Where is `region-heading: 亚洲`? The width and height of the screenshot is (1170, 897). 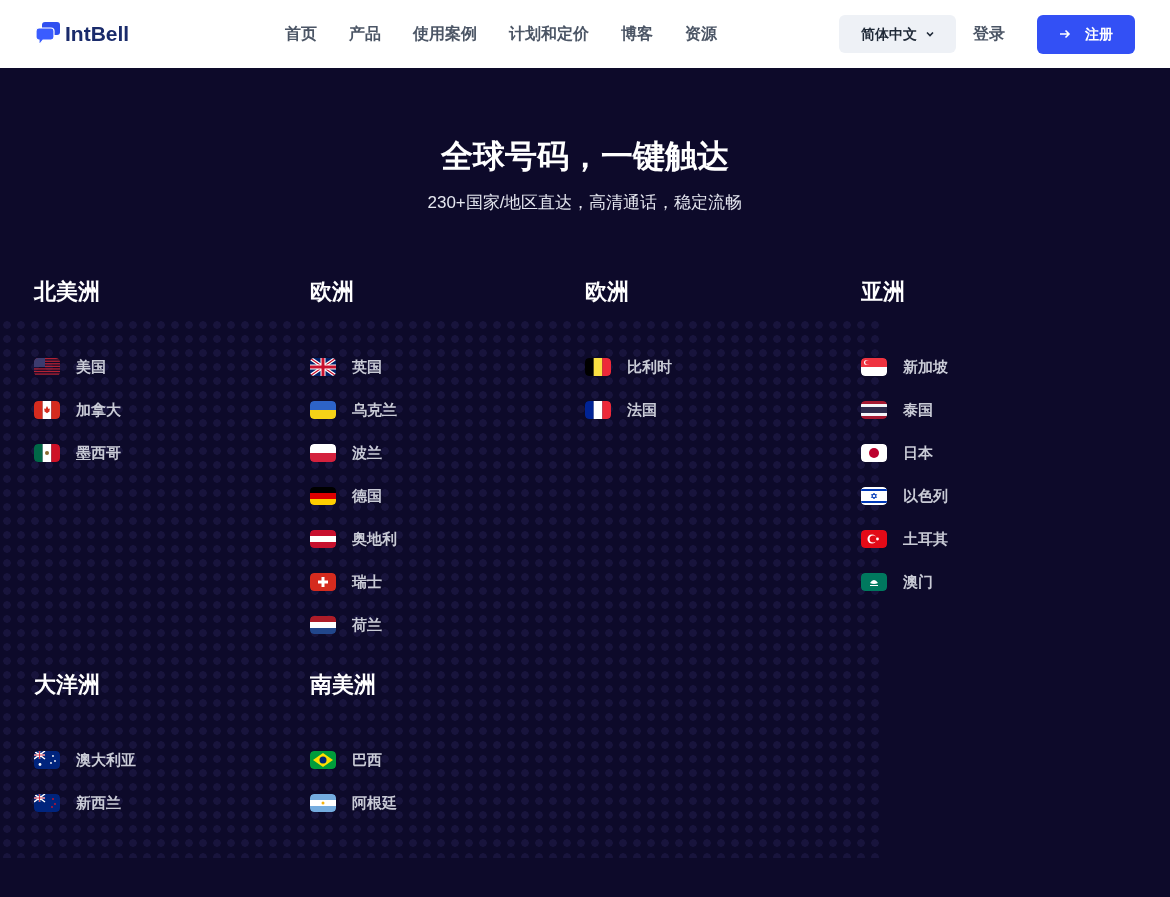 region-heading: 亚洲 is located at coordinates (883, 291).